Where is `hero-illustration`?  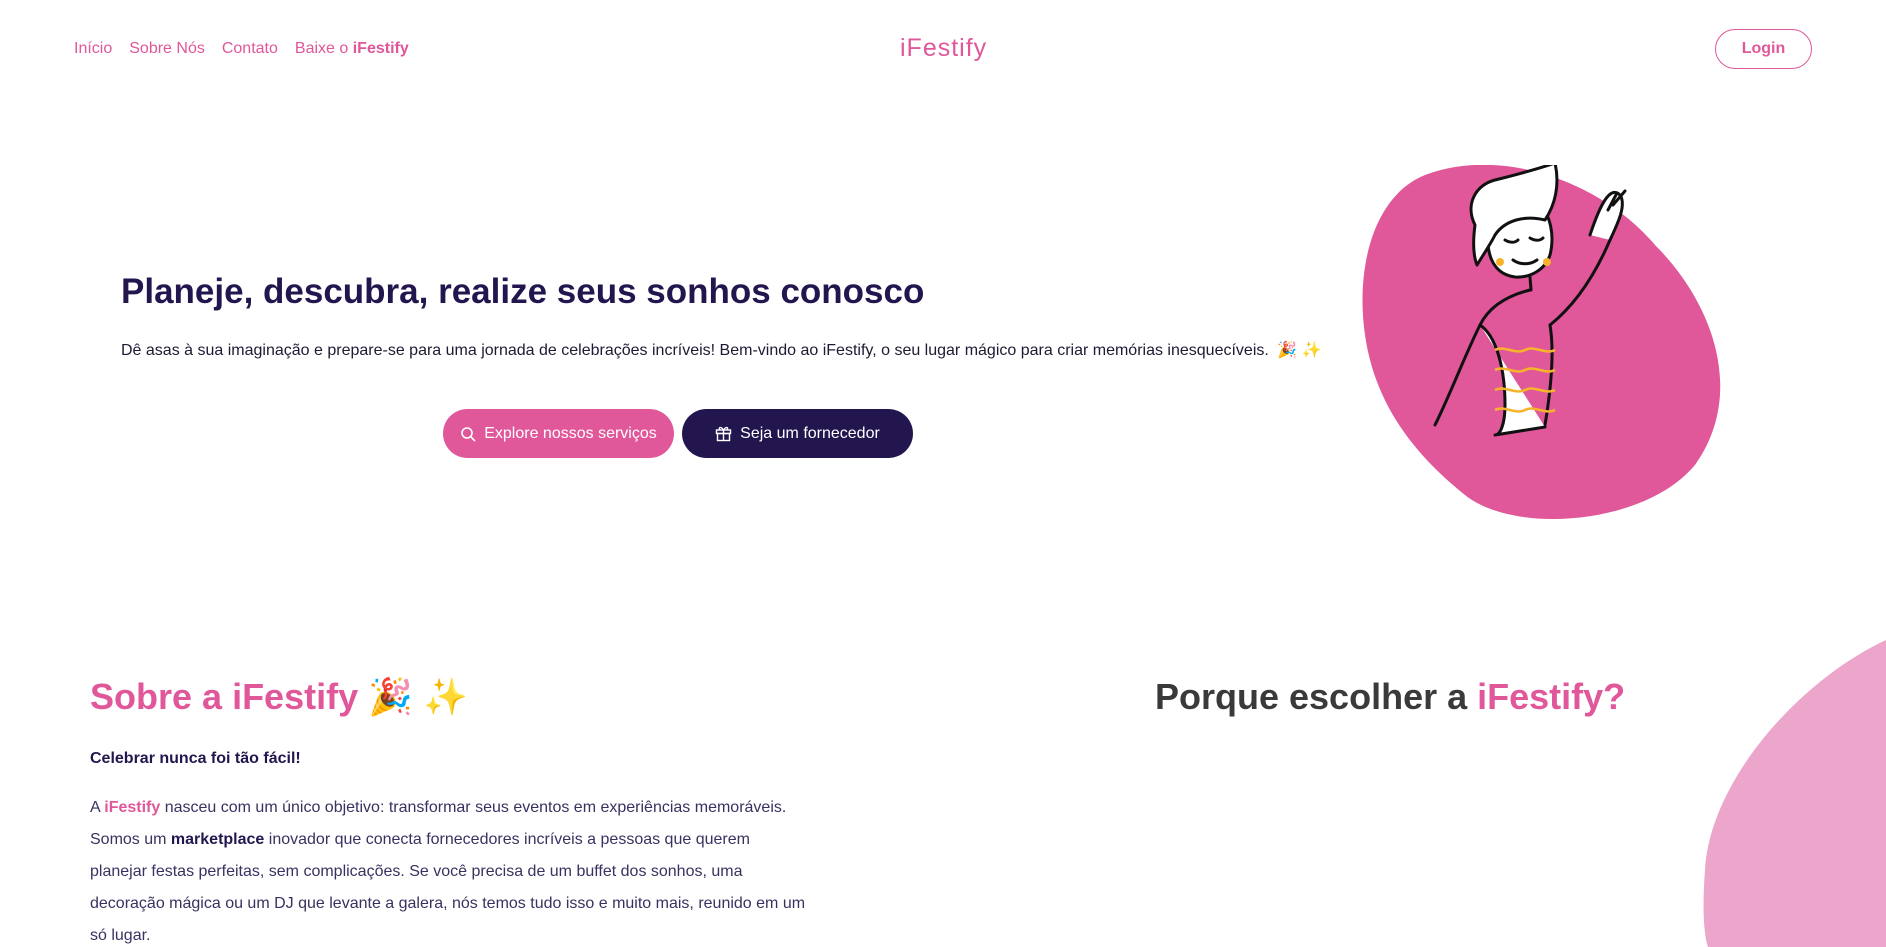
hero-illustration is located at coordinates (1541, 342).